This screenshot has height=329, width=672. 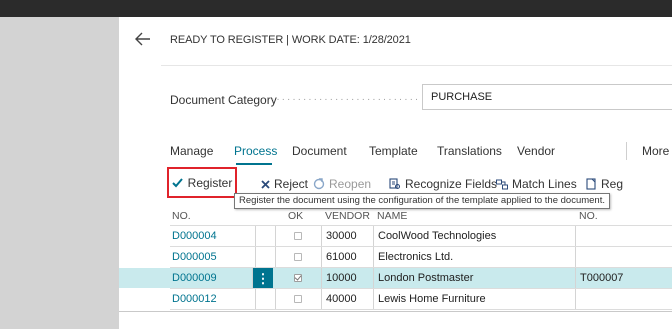 I want to click on cell-vendor: 30000, so click(x=341, y=236).